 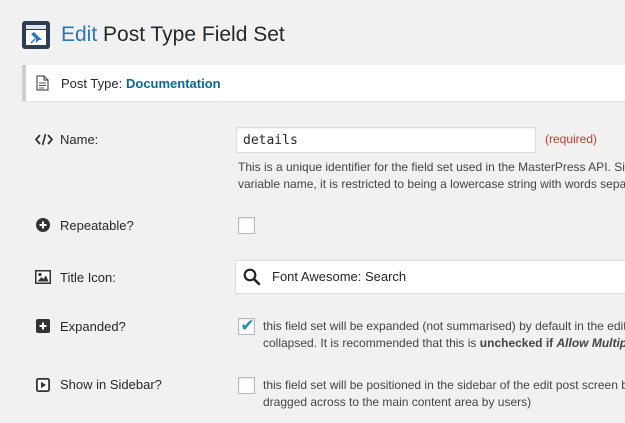 I want to click on post-type-link: Documentation, so click(x=173, y=84).